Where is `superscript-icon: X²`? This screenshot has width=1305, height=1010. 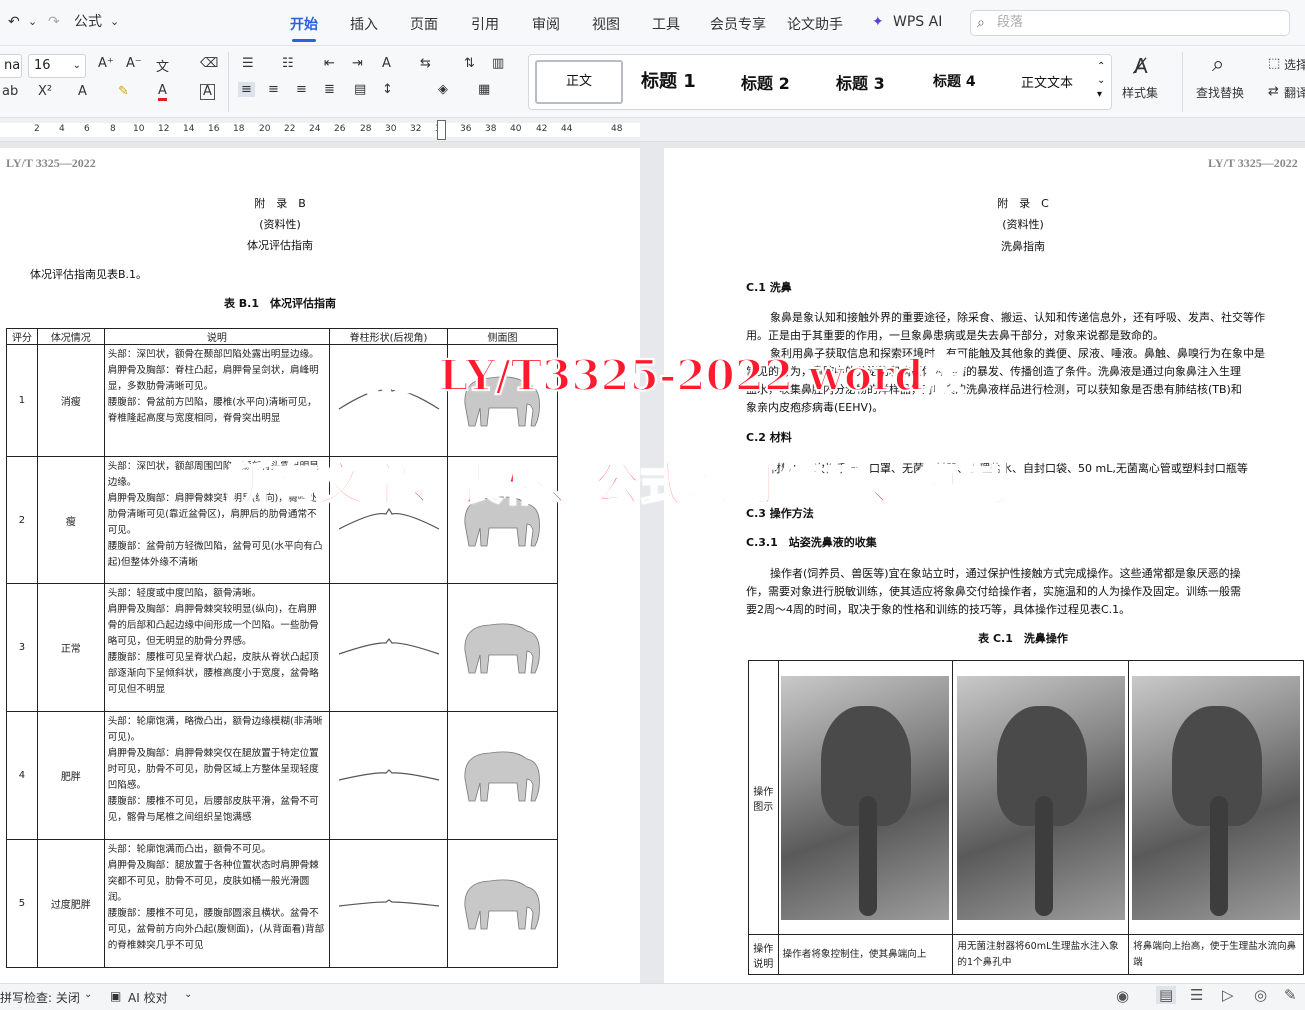
superscript-icon: X² is located at coordinates (45, 91).